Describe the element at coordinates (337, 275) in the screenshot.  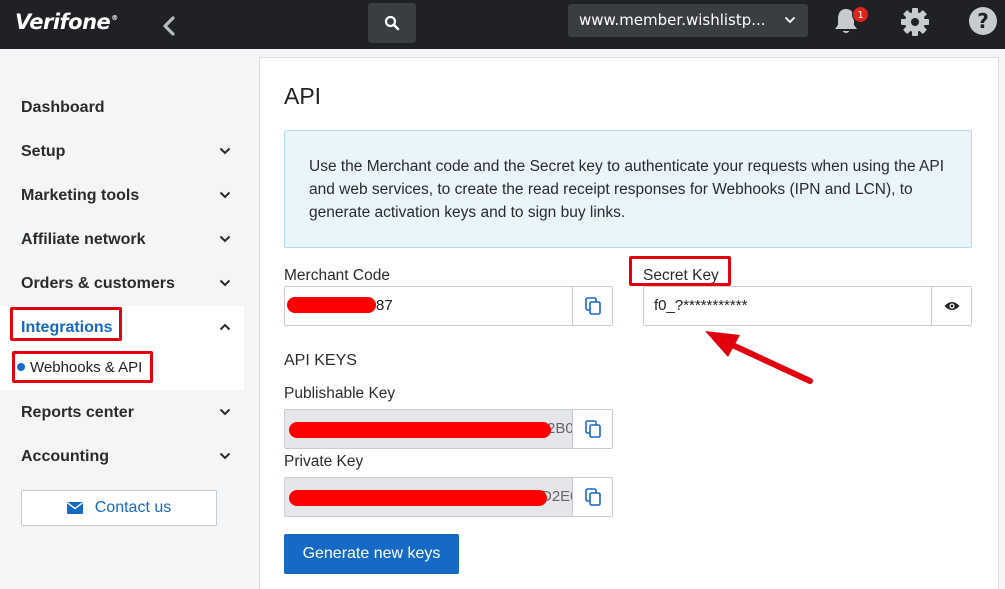
I see `merchant-code-label: Merchant Code` at that location.